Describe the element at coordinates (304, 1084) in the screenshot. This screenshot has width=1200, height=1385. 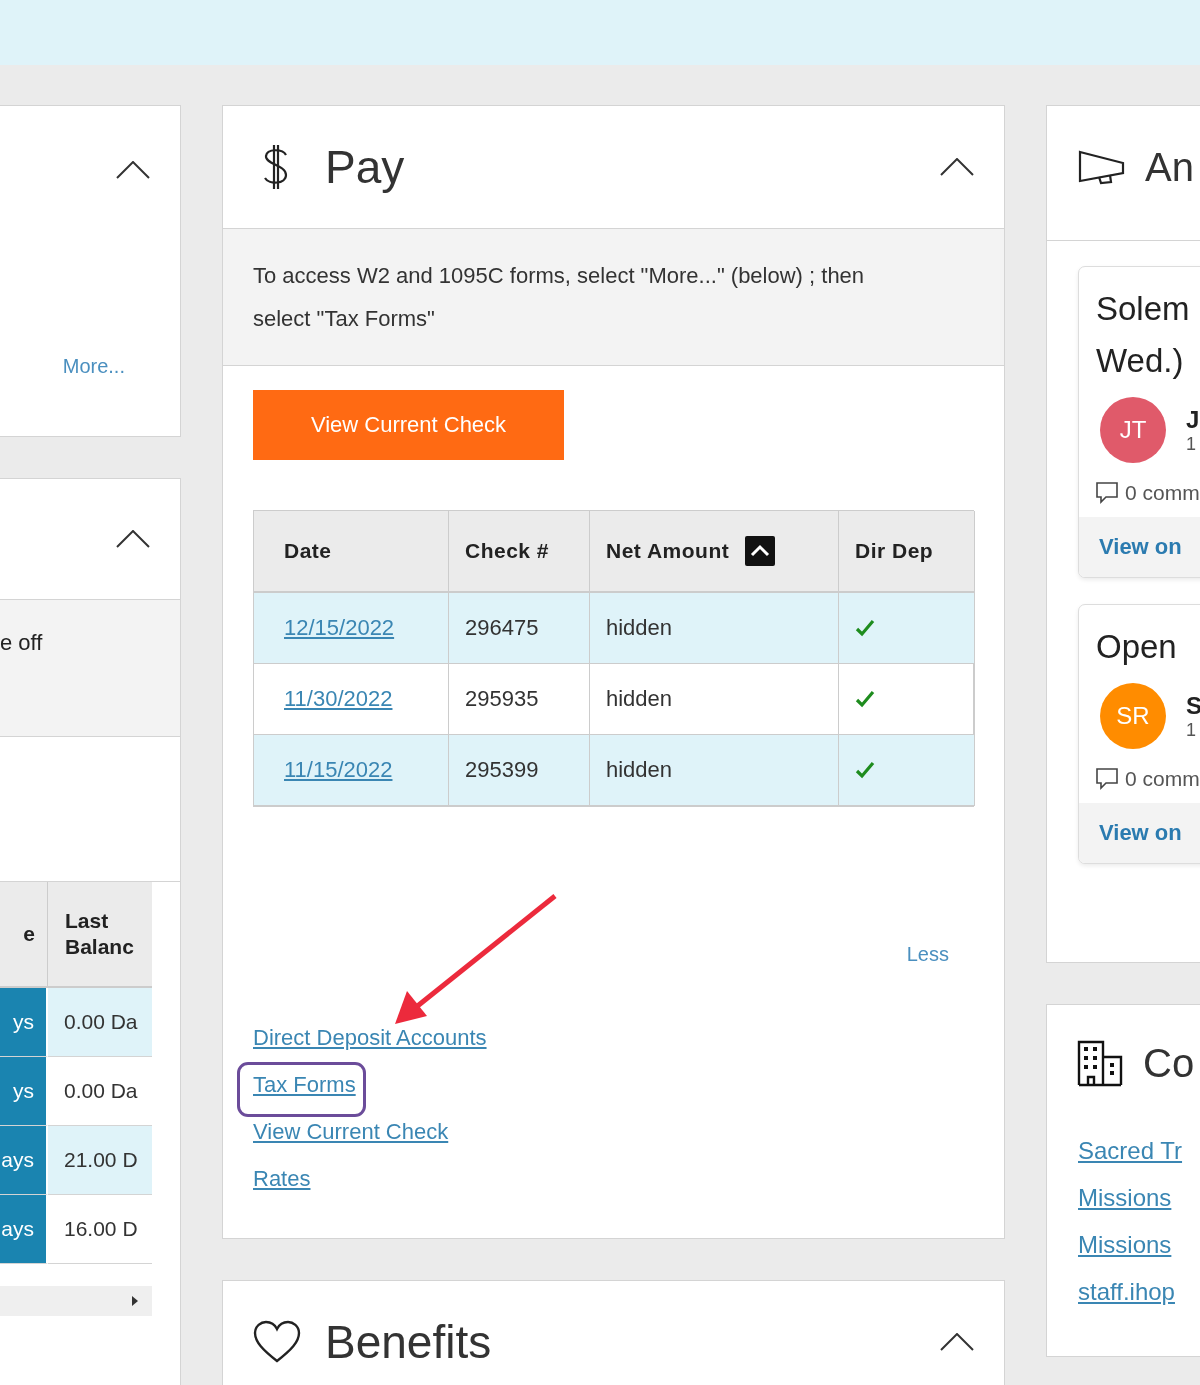
I see `pay-link: Tax Forms` at that location.